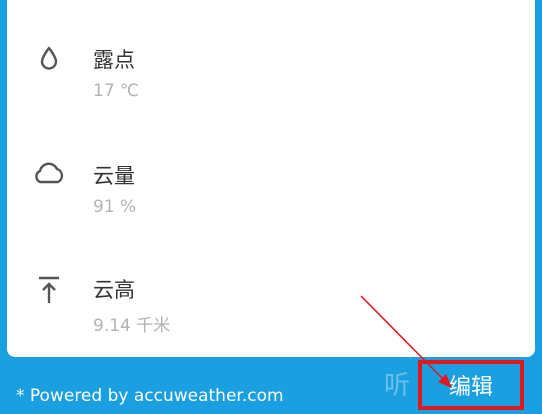 This screenshot has height=414, width=542. Describe the element at coordinates (132, 326) in the screenshot. I see `detail-value: 9.14 千米` at that location.